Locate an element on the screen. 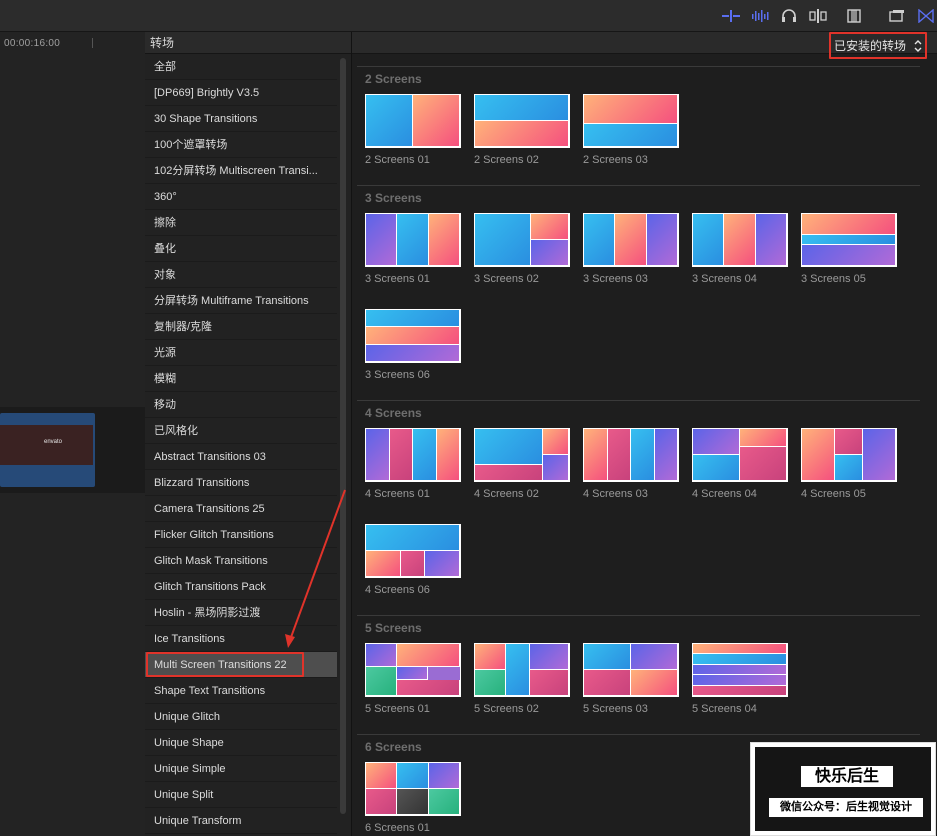  timecode-label: 00:00:16:00 is located at coordinates (32, 43).